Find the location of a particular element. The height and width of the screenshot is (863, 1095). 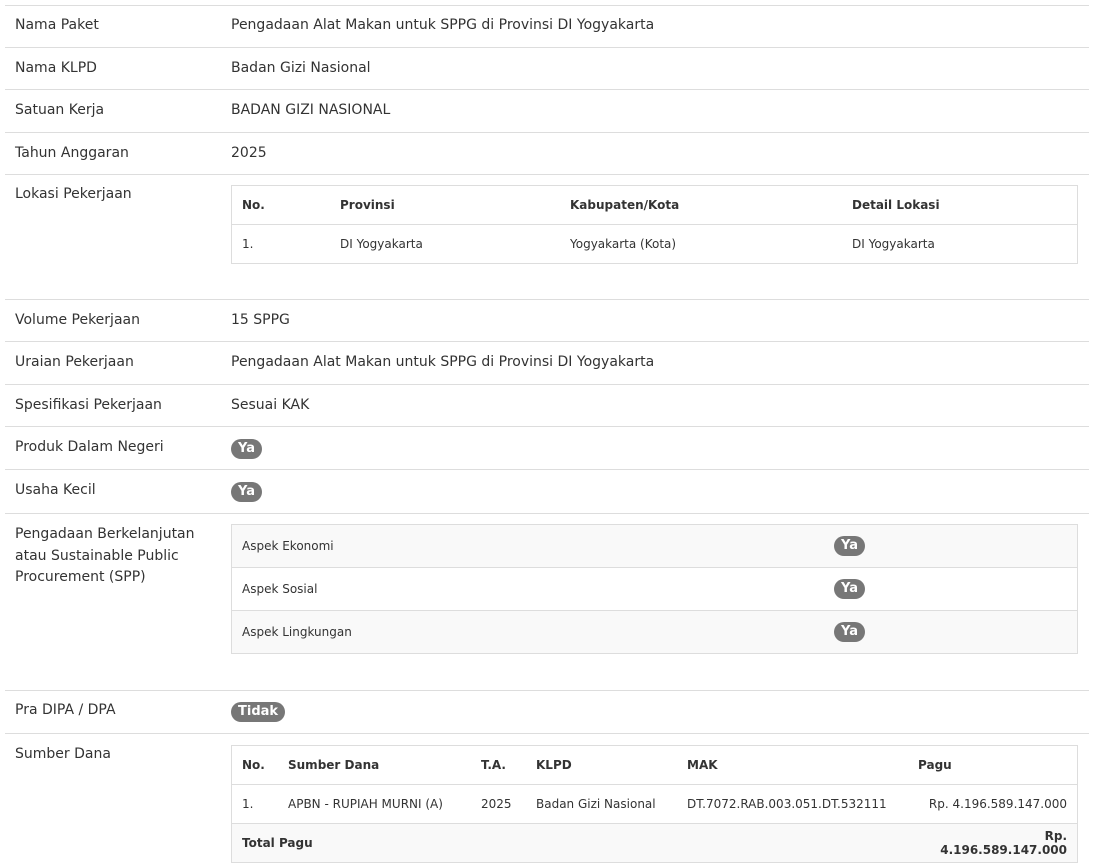

label-uraian-pekerjaan: Uraian Pekerjaan is located at coordinates (74, 362).